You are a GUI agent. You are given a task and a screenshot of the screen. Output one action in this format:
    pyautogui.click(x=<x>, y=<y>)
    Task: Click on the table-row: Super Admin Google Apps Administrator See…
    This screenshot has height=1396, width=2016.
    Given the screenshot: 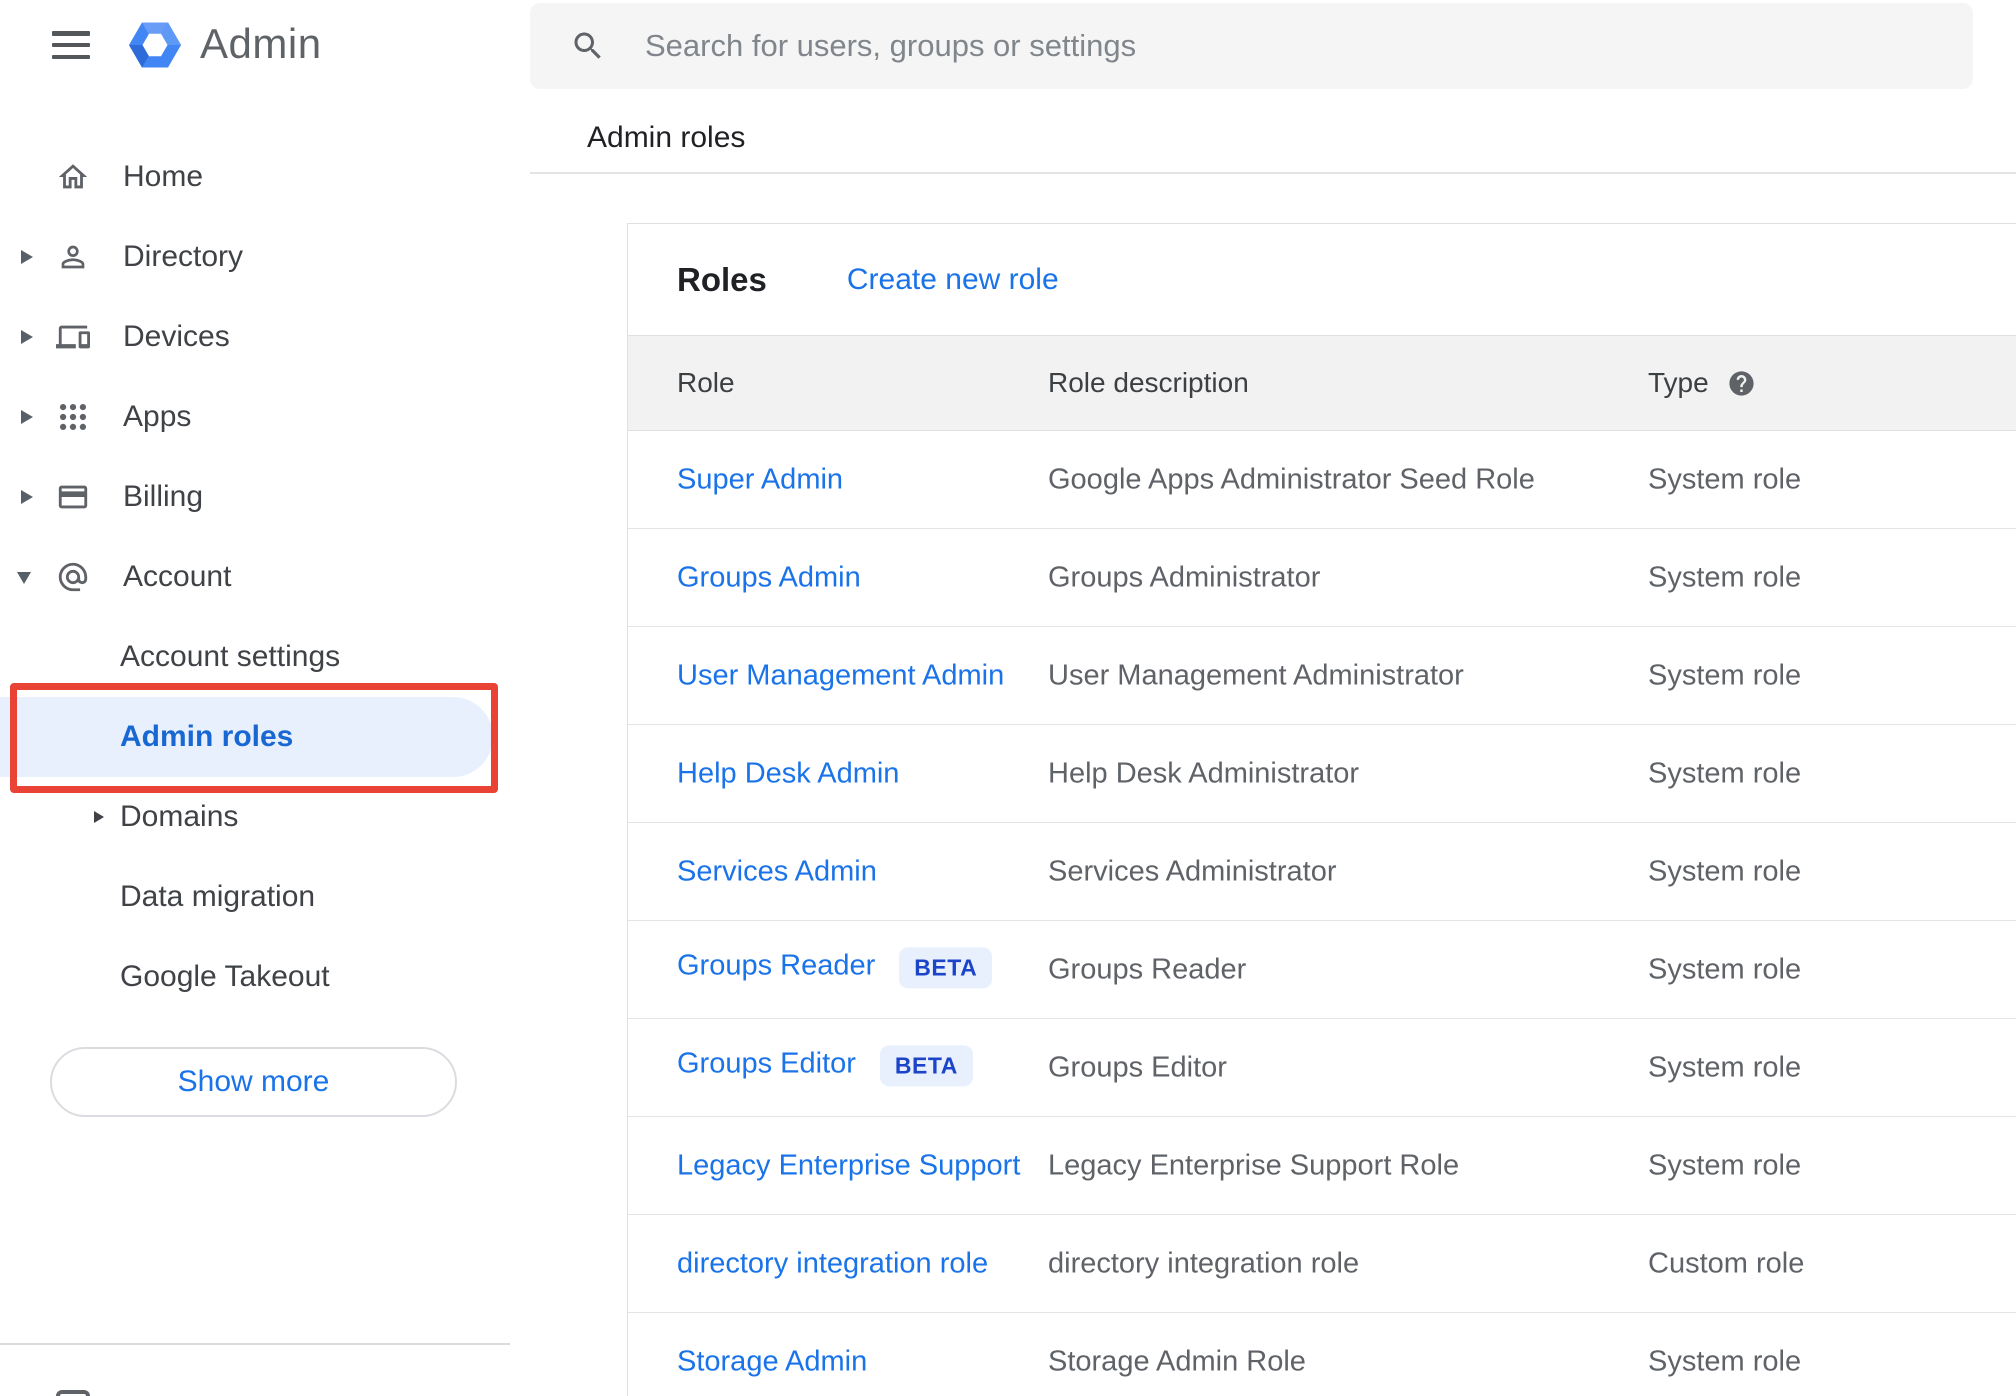 What is the action you would take?
    pyautogui.click(x=1322, y=480)
    